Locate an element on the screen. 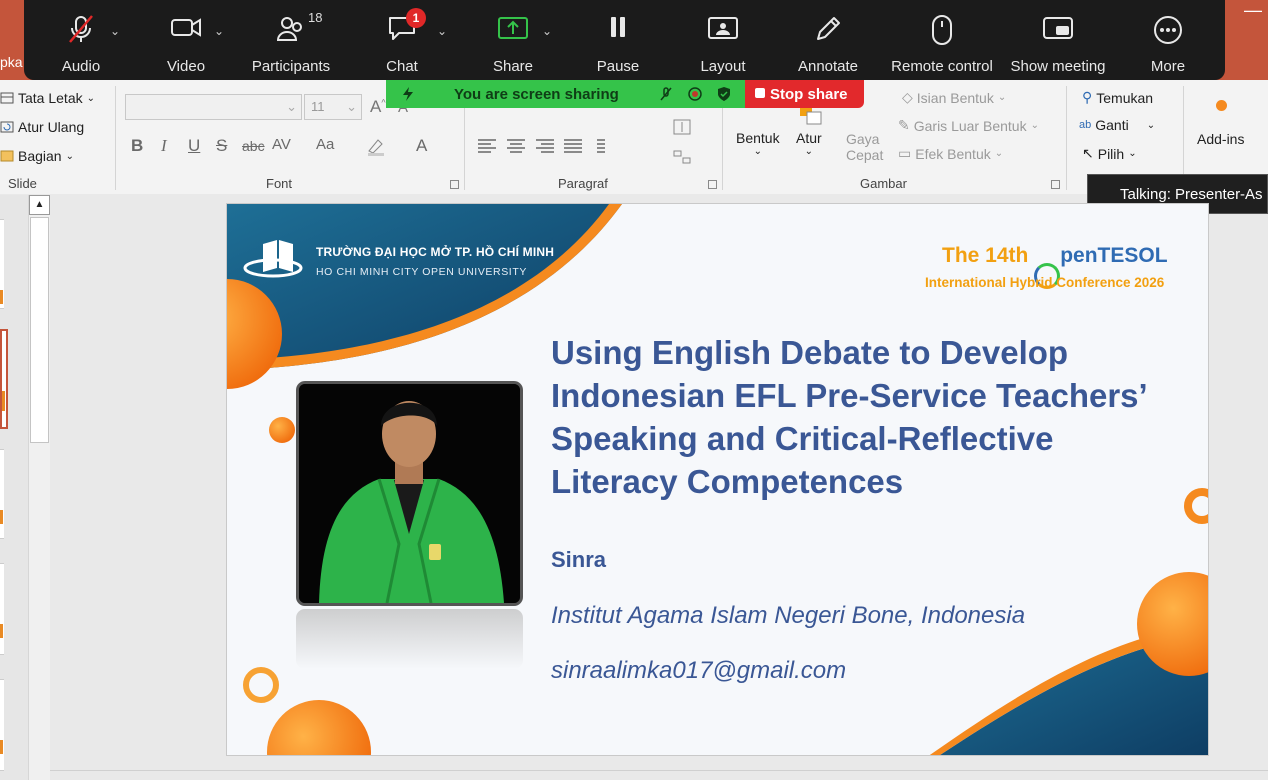 The height and width of the screenshot is (780, 1268). security-shield-icon is located at coordinates (724, 94).